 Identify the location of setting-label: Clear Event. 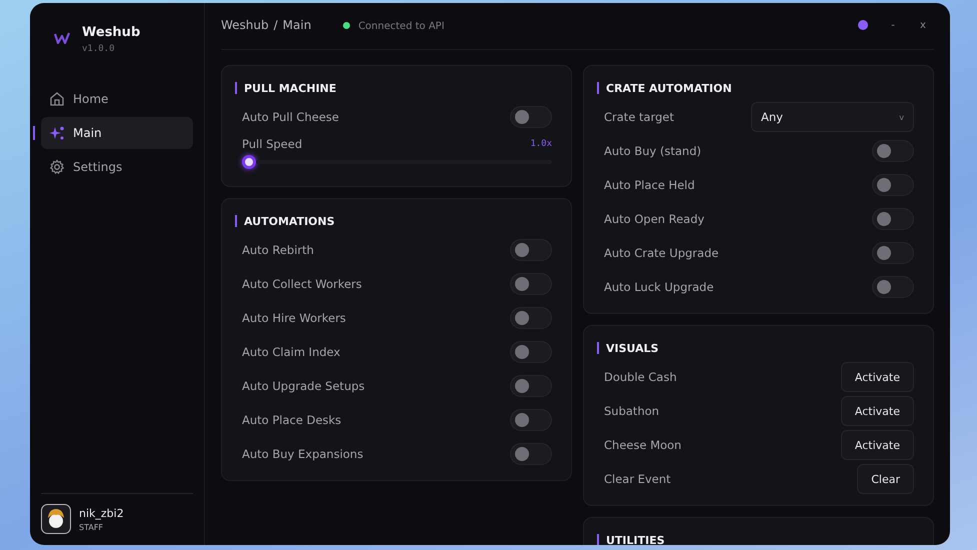
(637, 479).